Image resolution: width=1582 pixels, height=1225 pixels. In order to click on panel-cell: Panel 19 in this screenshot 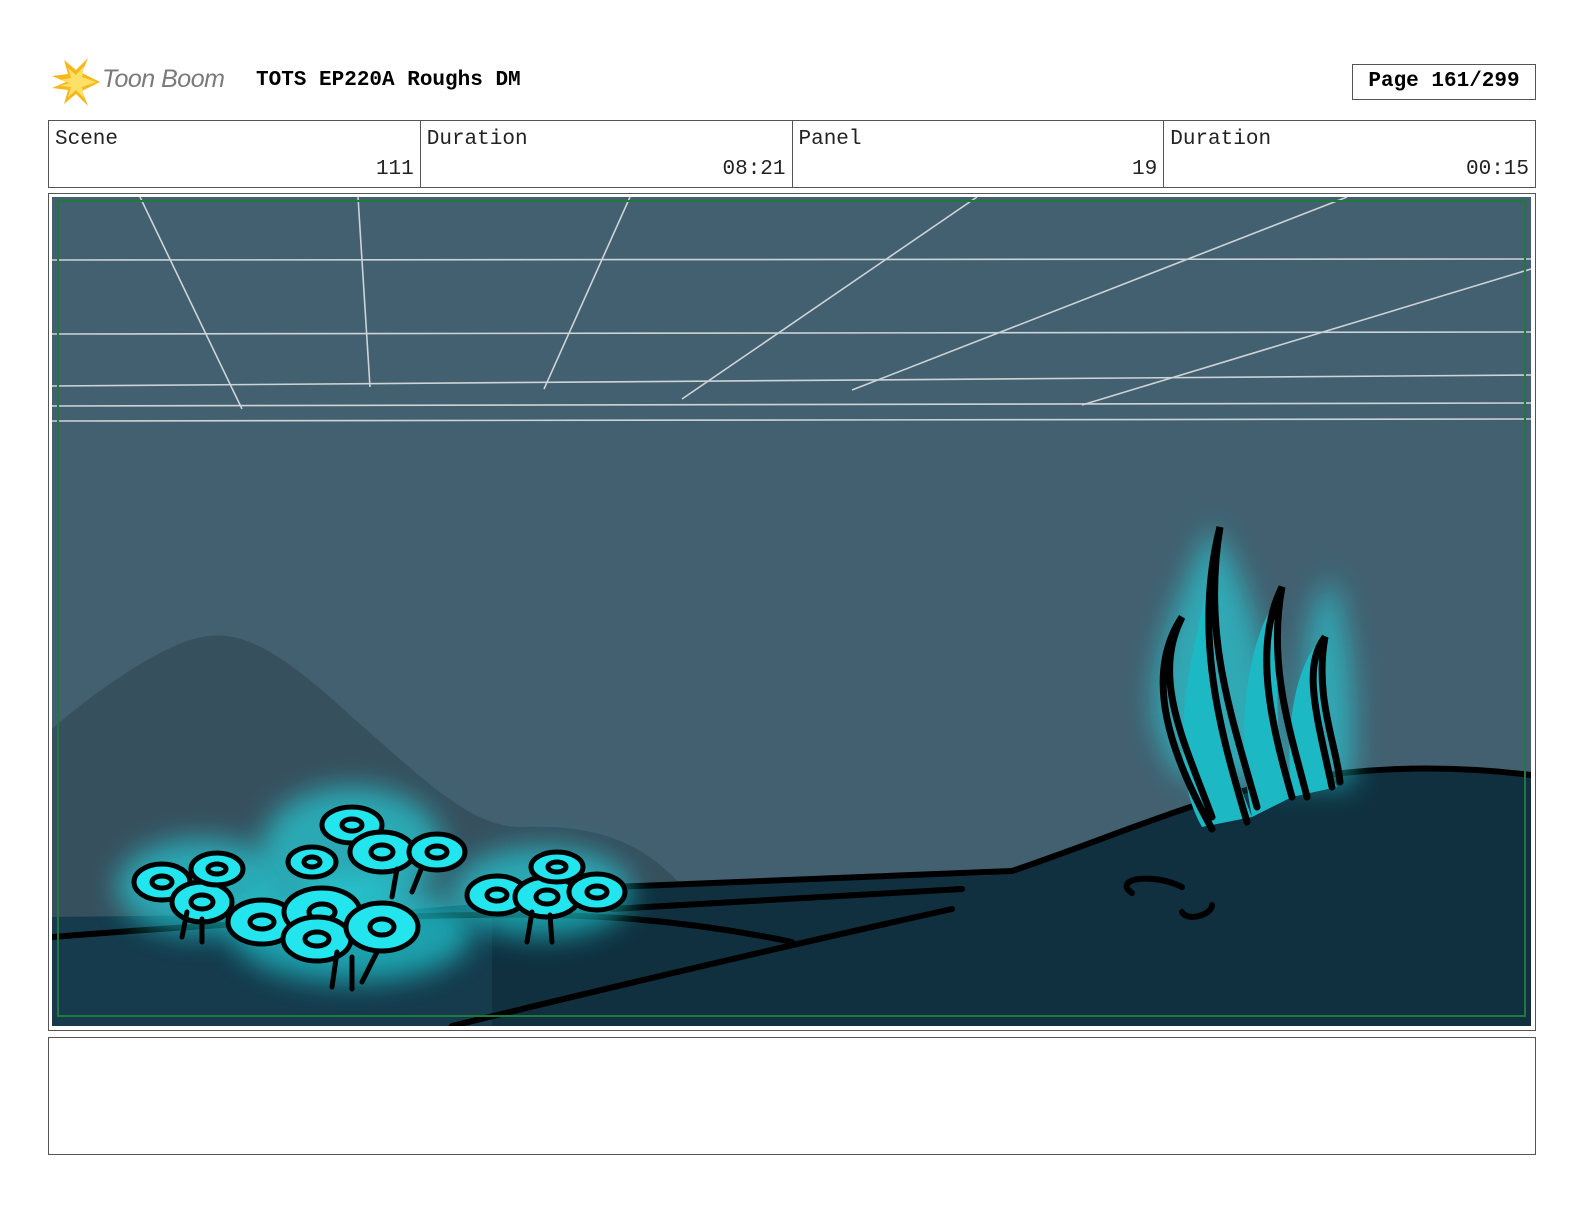, I will do `click(979, 154)`.